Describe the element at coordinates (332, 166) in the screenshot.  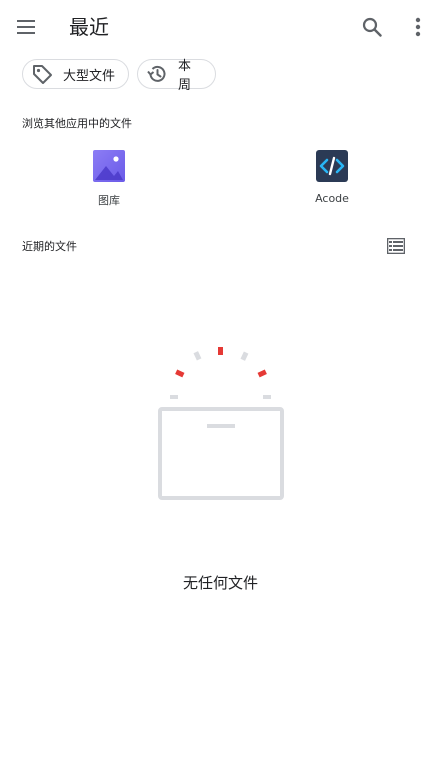
I see `acode-icon` at that location.